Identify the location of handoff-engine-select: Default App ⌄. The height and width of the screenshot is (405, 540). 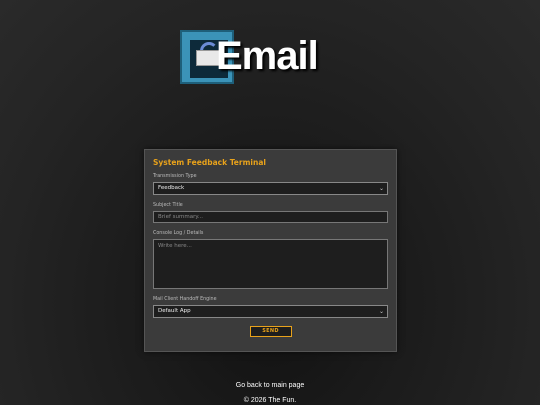
(270, 311).